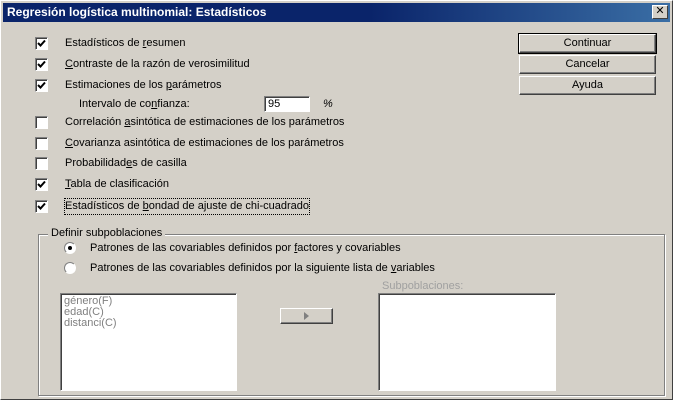 This screenshot has height=400, width=679. What do you see at coordinates (587, 43) in the screenshot?
I see `continue-button: Continuar` at bounding box center [587, 43].